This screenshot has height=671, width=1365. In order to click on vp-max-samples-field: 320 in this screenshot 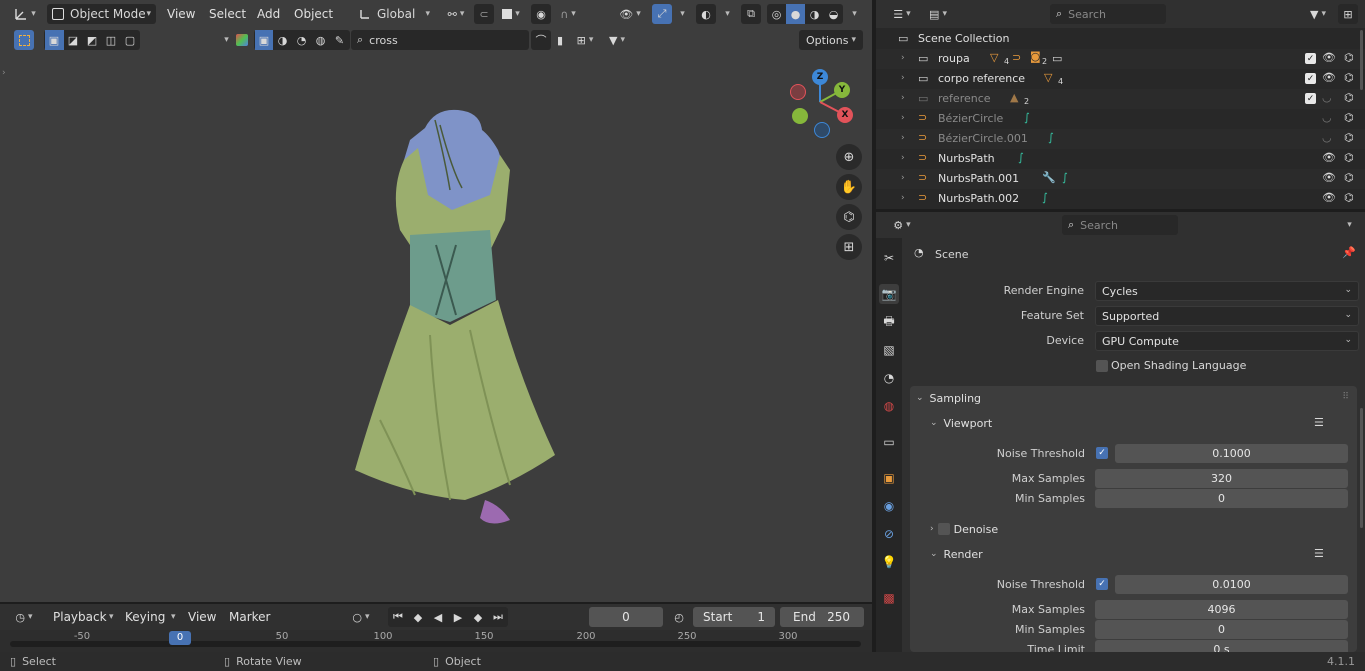, I will do `click(1221, 478)`.